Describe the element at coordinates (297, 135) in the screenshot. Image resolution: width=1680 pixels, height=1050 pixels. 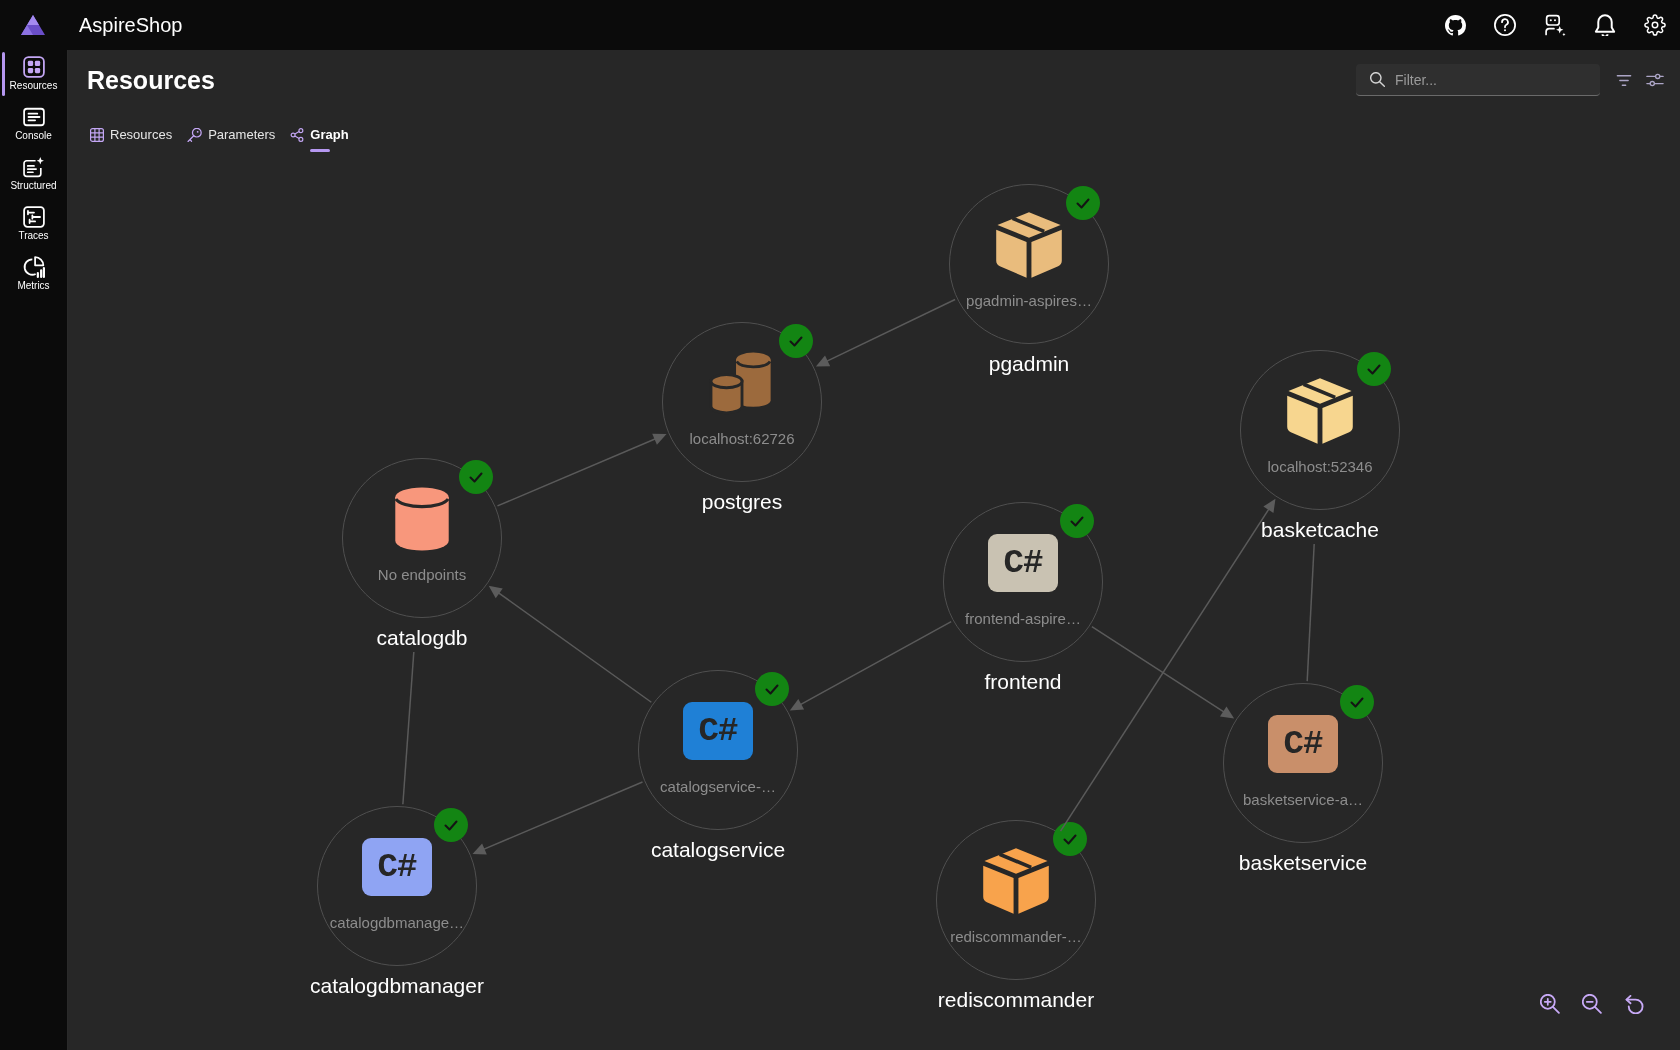
I see `share-nodes-icon` at that location.